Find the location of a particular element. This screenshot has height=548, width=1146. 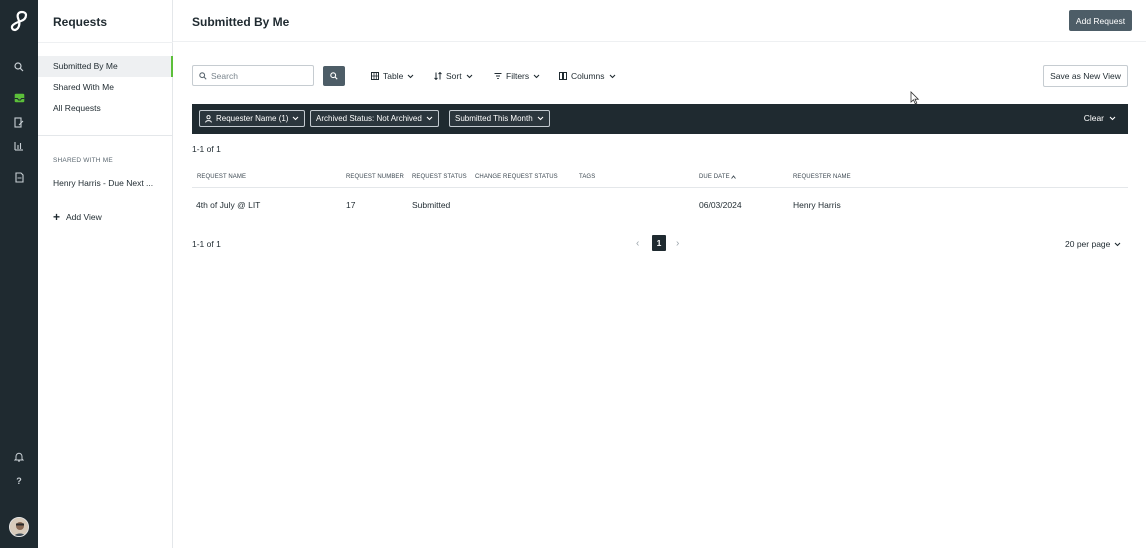

sidebar-item-submitted-by-me: Submitted By Me is located at coordinates (105, 66).